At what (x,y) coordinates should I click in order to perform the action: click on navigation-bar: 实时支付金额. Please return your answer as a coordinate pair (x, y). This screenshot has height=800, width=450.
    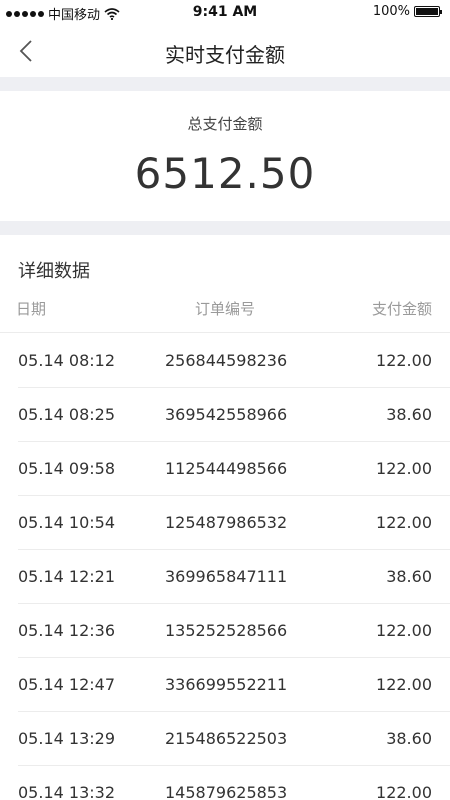
    Looking at the image, I should click on (225, 51).